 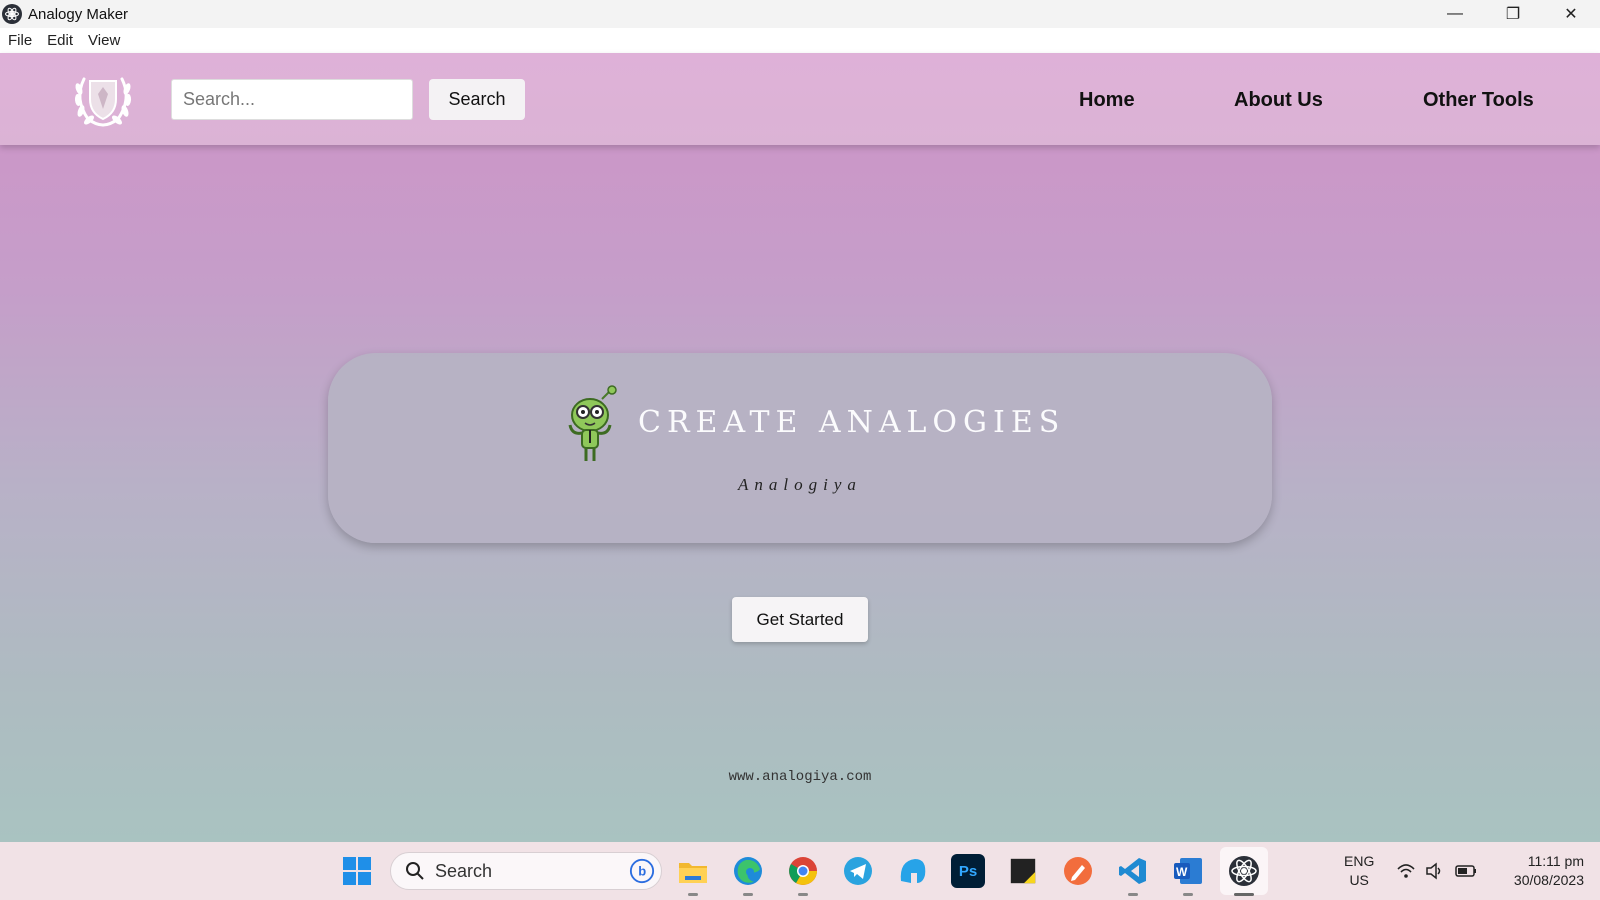 I want to click on menu-file: File, so click(x=20, y=40).